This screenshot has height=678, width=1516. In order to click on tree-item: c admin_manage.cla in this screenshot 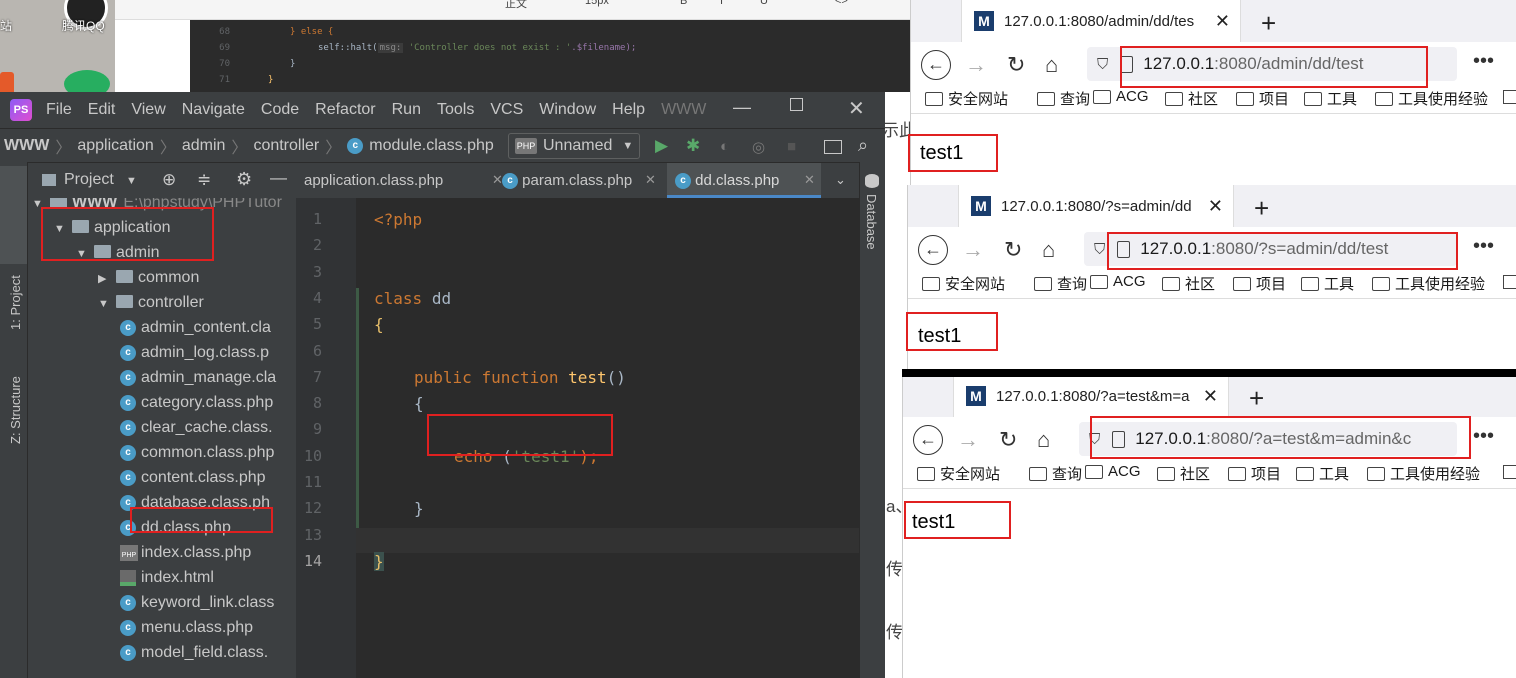, I will do `click(198, 377)`.